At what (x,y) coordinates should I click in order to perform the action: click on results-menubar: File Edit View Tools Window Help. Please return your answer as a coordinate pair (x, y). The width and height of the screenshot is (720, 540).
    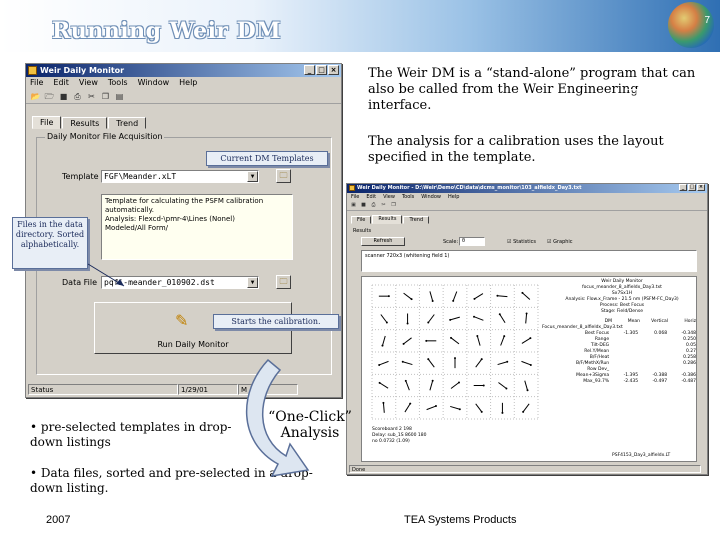
    Looking at the image, I should click on (527, 197).